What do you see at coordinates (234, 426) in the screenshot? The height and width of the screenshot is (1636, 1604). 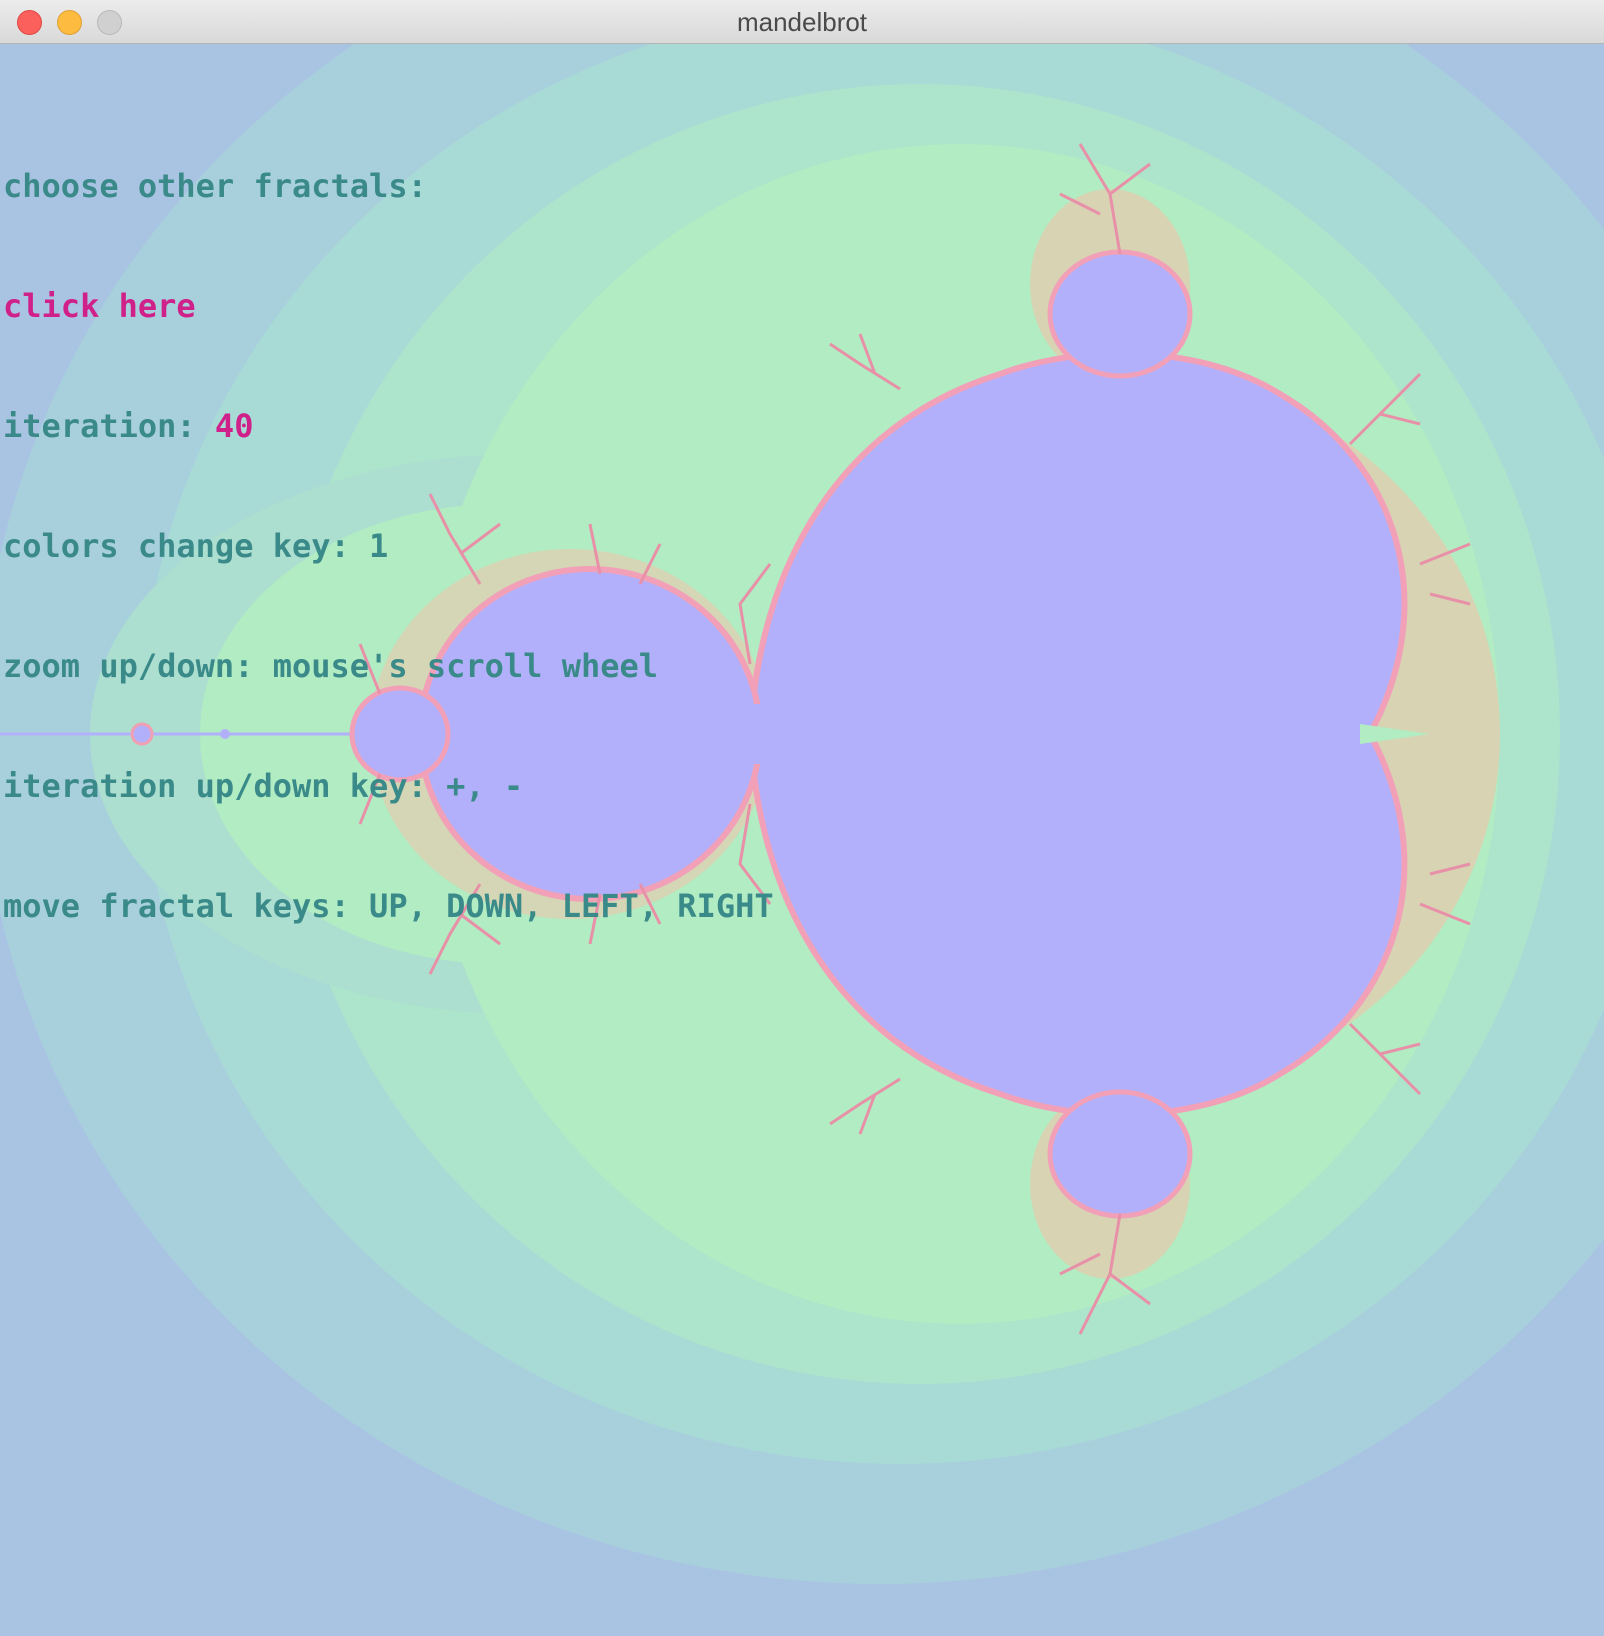 I see `iteration-value: 40` at bounding box center [234, 426].